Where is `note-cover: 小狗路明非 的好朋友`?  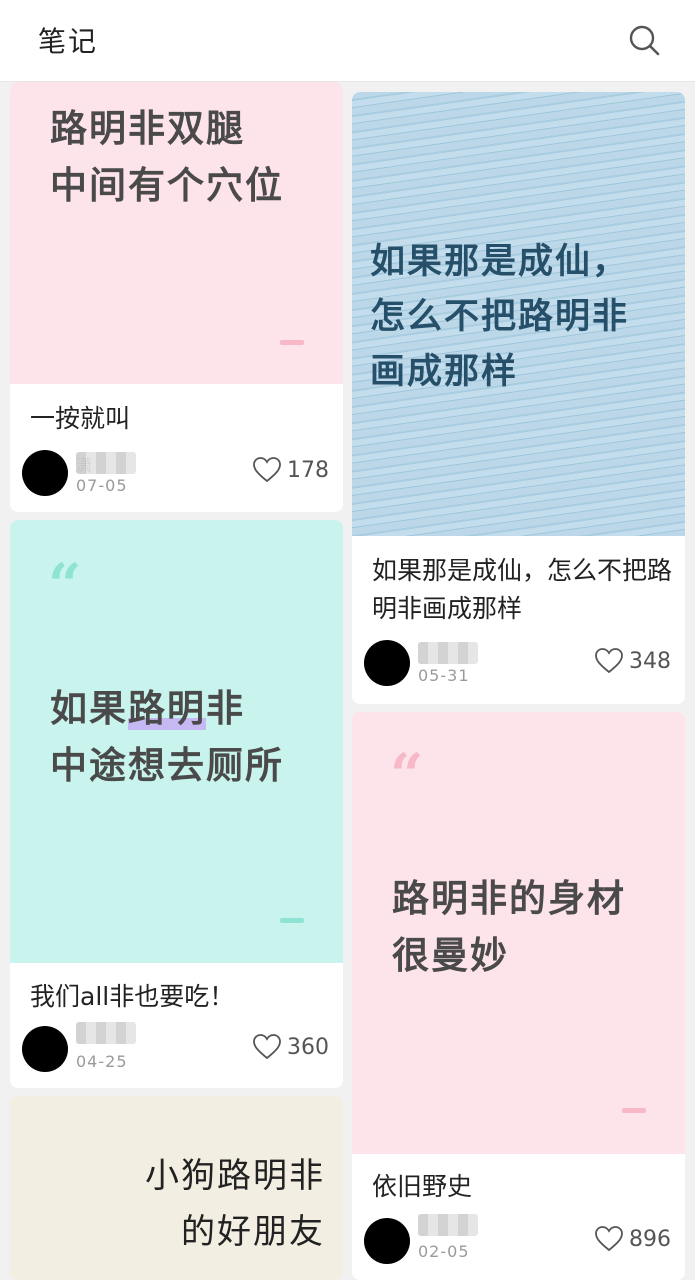
note-cover: 小狗路明非 的好朋友 is located at coordinates (176, 1188).